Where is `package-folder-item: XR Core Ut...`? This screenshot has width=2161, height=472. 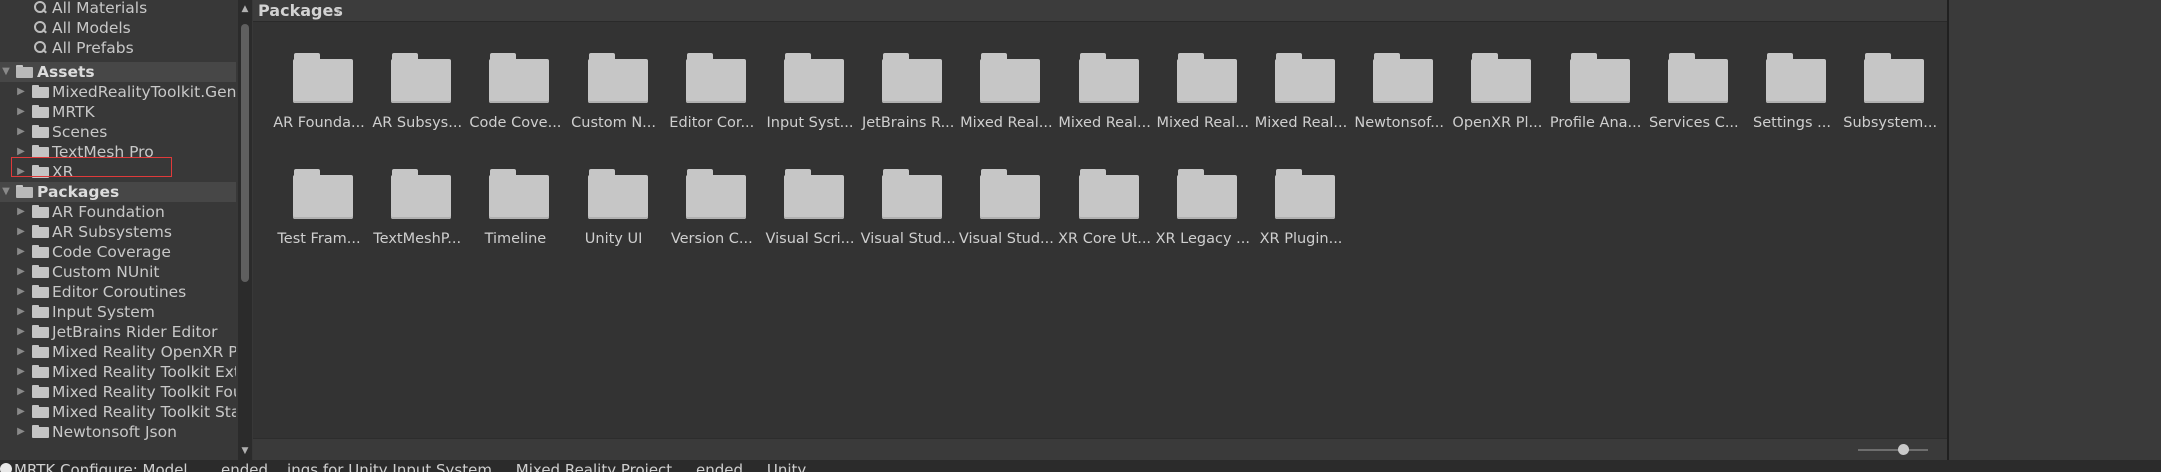 package-folder-item: XR Core Ut... is located at coordinates (1105, 217).